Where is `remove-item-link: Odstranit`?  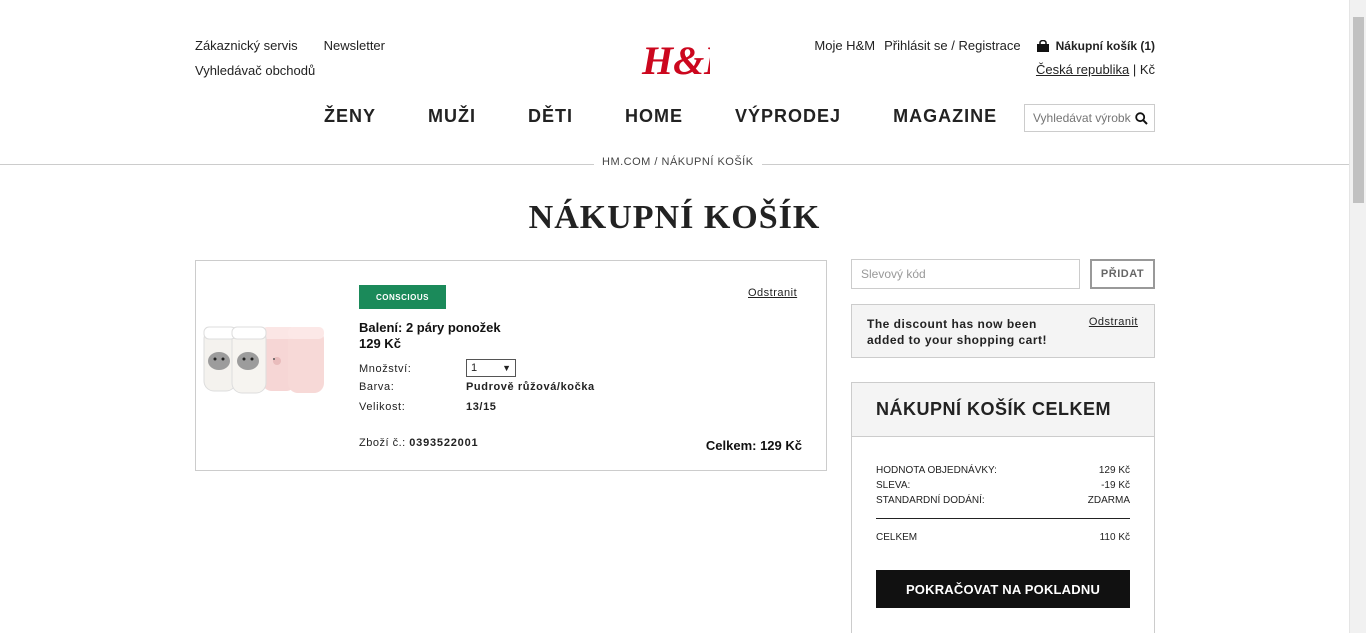
remove-item-link: Odstranit is located at coordinates (772, 293).